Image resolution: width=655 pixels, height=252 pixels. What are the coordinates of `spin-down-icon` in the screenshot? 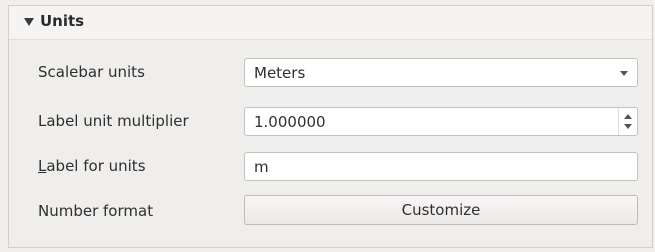 It's located at (628, 126).